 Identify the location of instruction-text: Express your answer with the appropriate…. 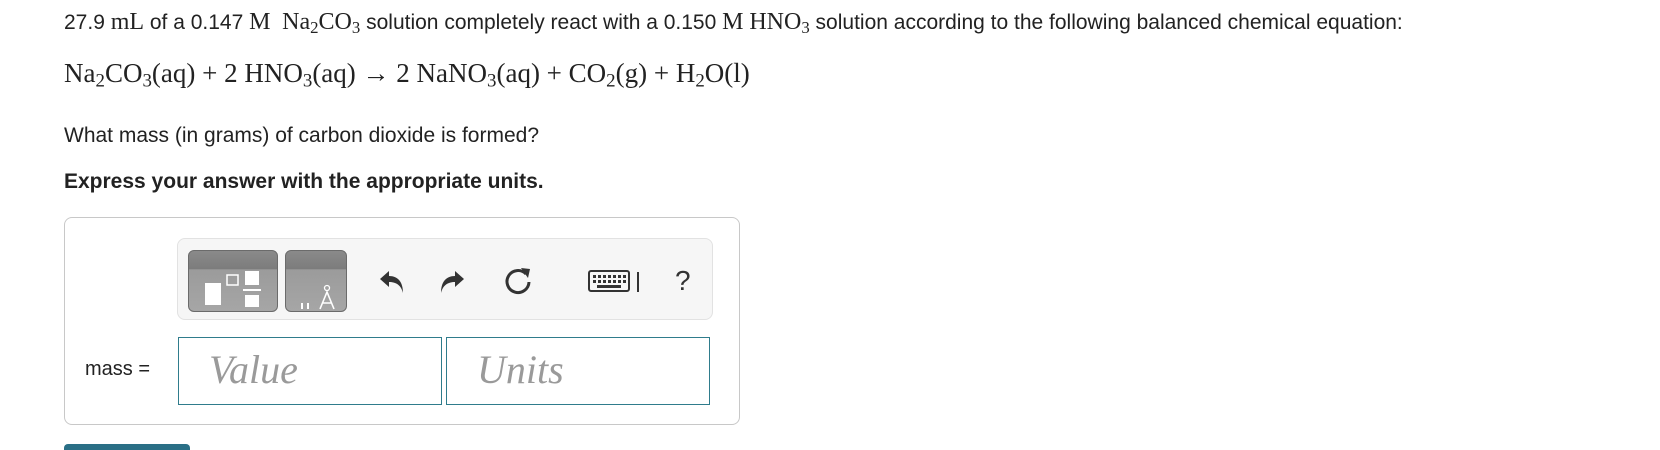
(304, 181).